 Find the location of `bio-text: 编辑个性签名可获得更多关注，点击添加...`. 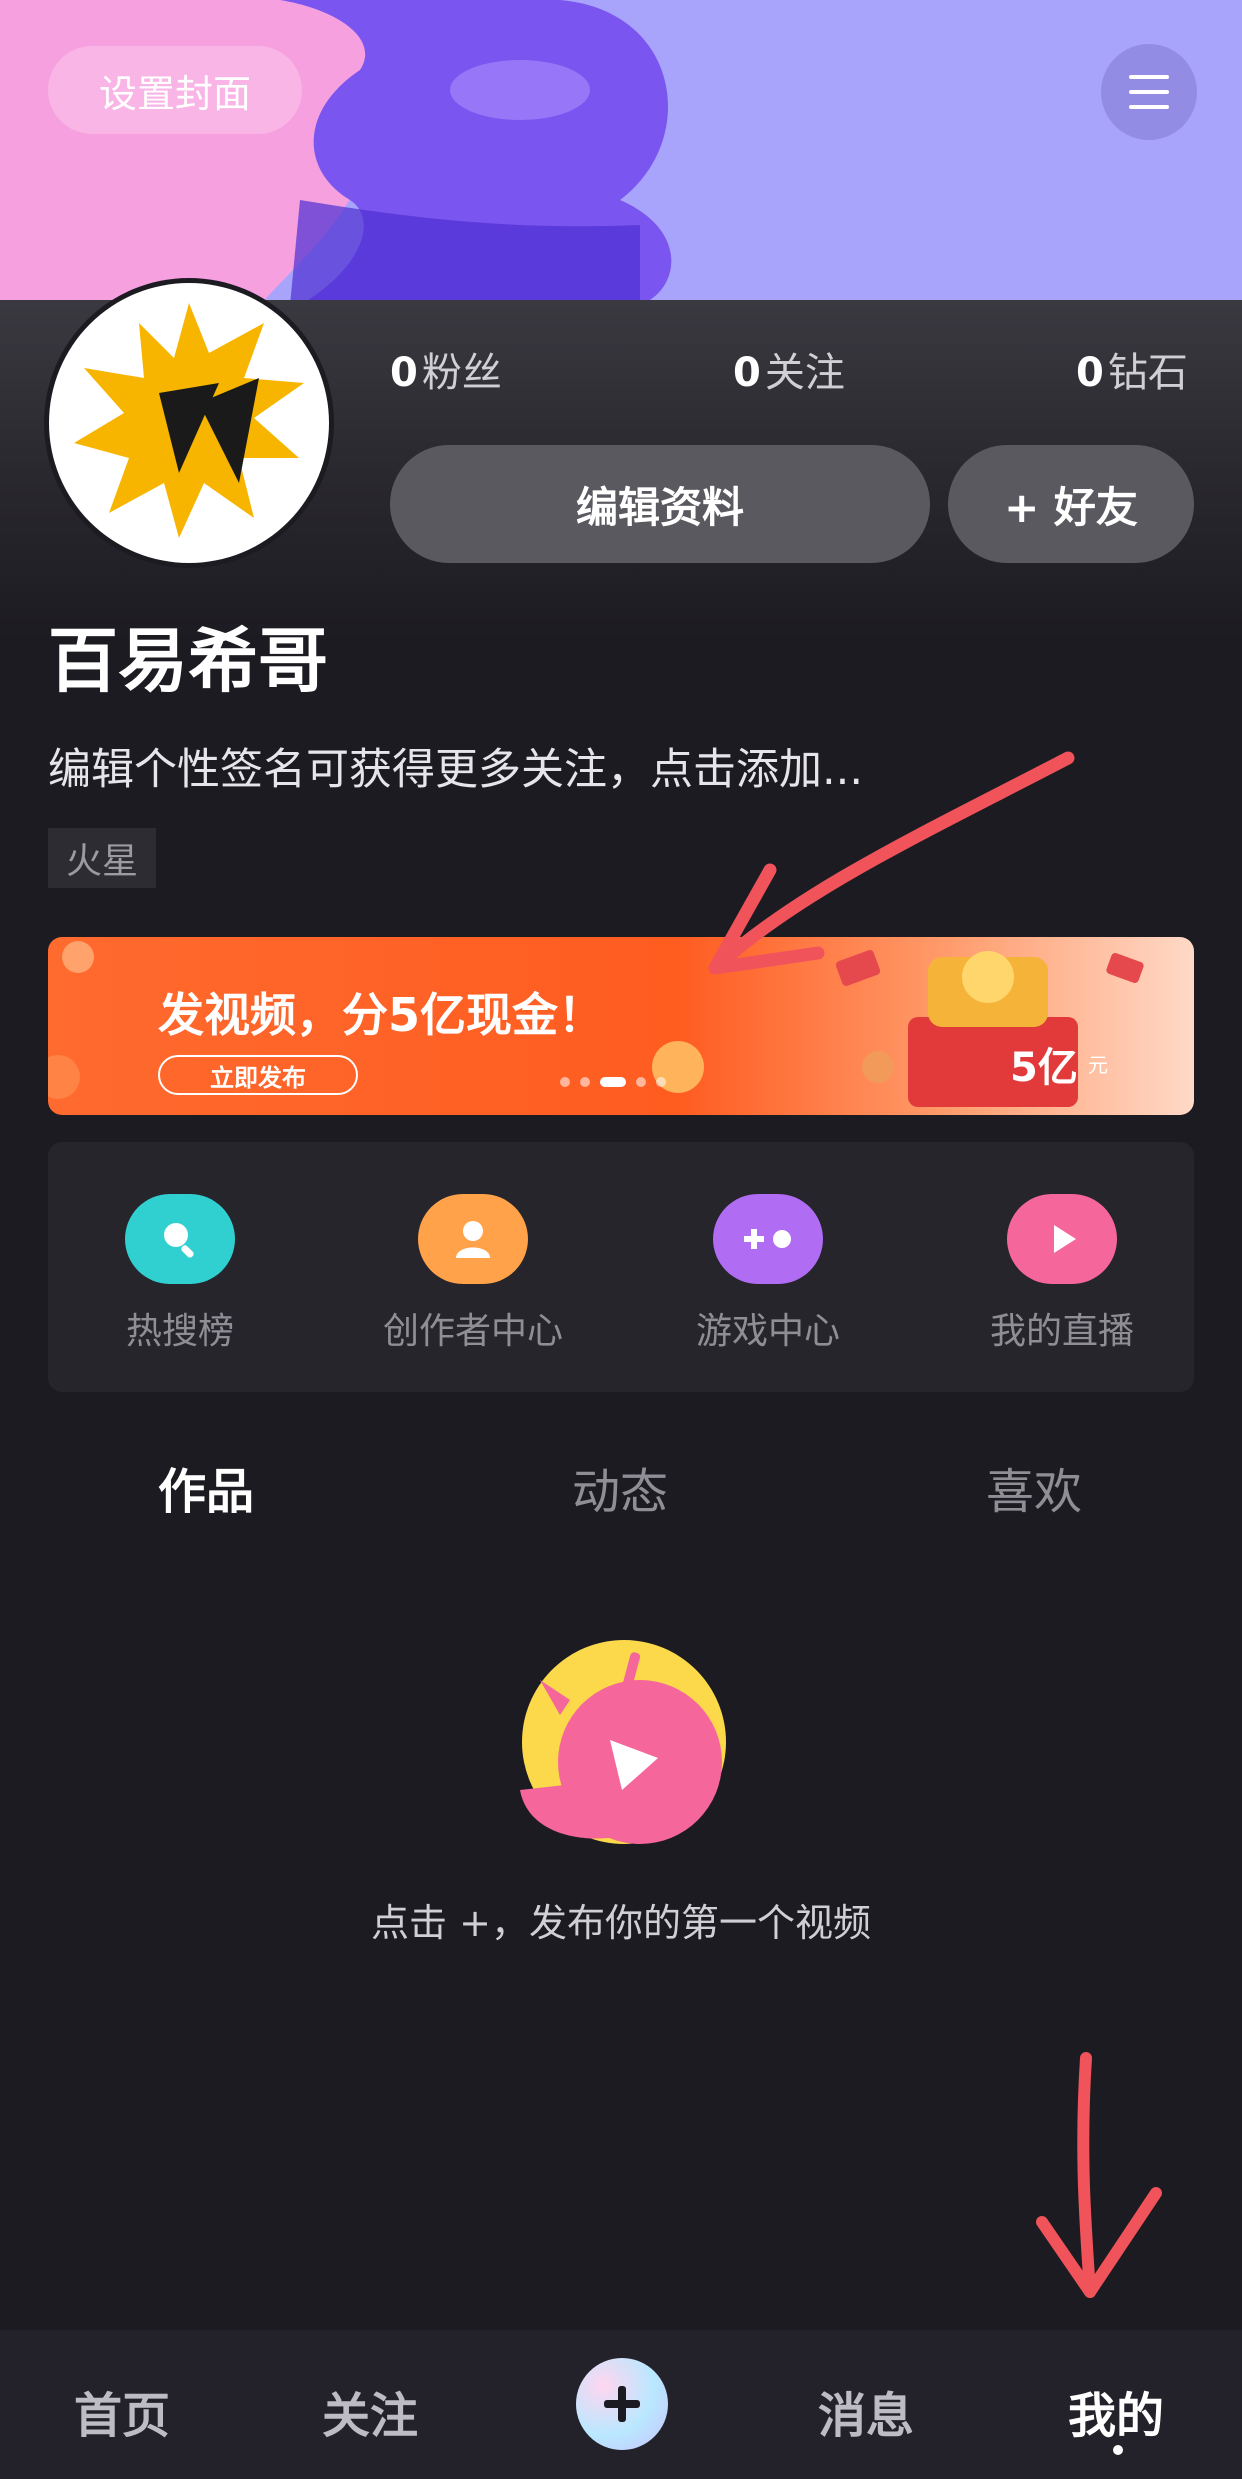

bio-text: 编辑个性签名可获得更多关注，点击添加... is located at coordinates (455, 766).